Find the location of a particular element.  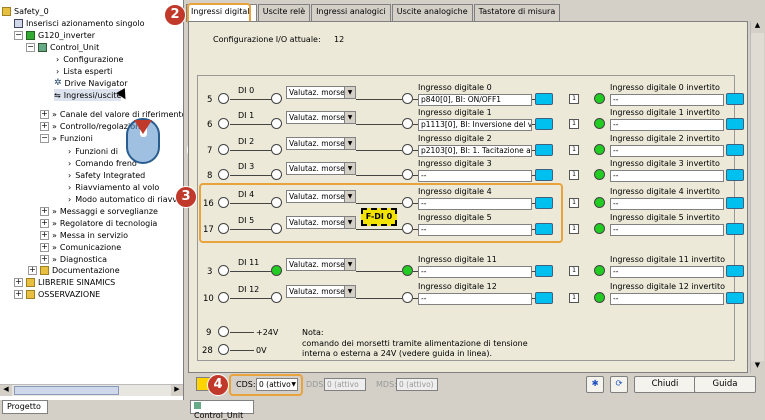

tree-node-g120: − G120_inverter is located at coordinates (54, 35).